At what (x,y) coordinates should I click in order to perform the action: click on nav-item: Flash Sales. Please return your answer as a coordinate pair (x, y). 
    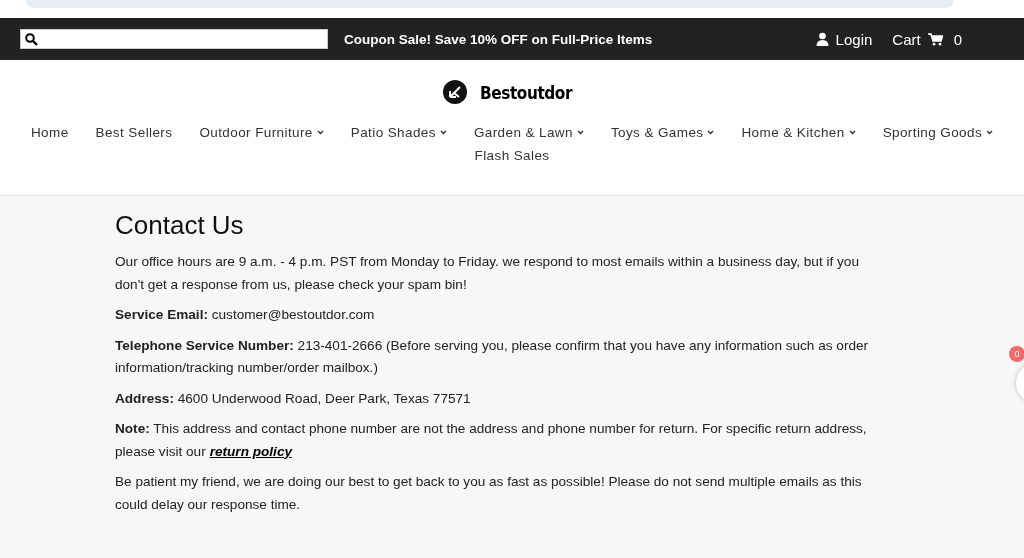
    Looking at the image, I should click on (512, 155).